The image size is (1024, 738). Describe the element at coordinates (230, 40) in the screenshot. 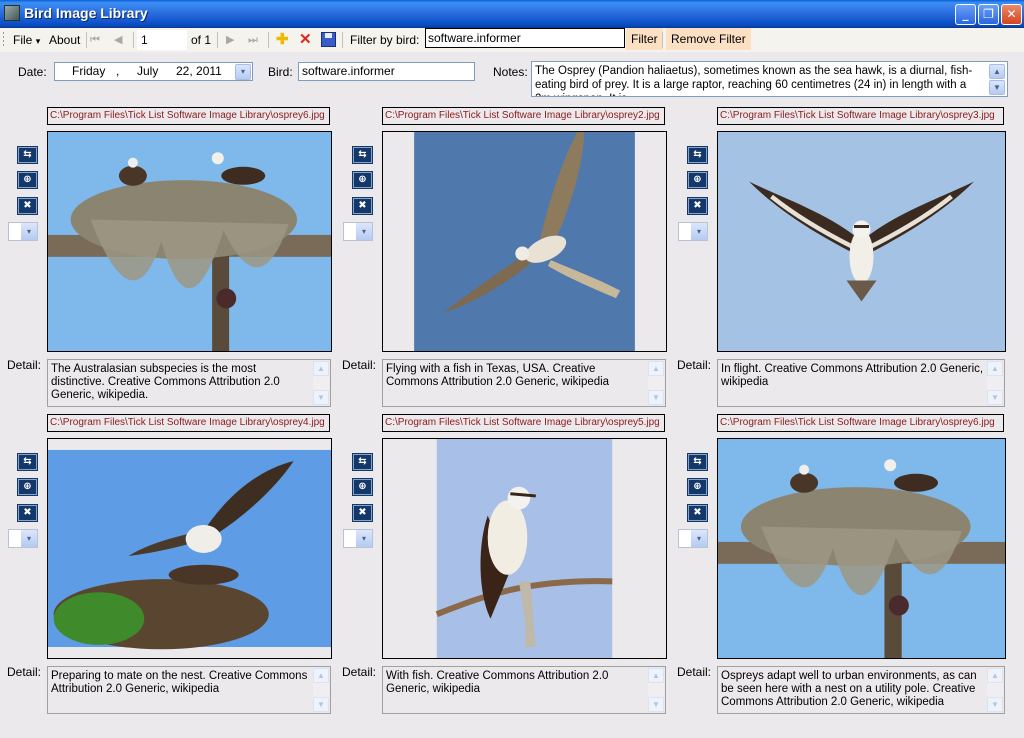

I see `next-record-button: ▶` at that location.